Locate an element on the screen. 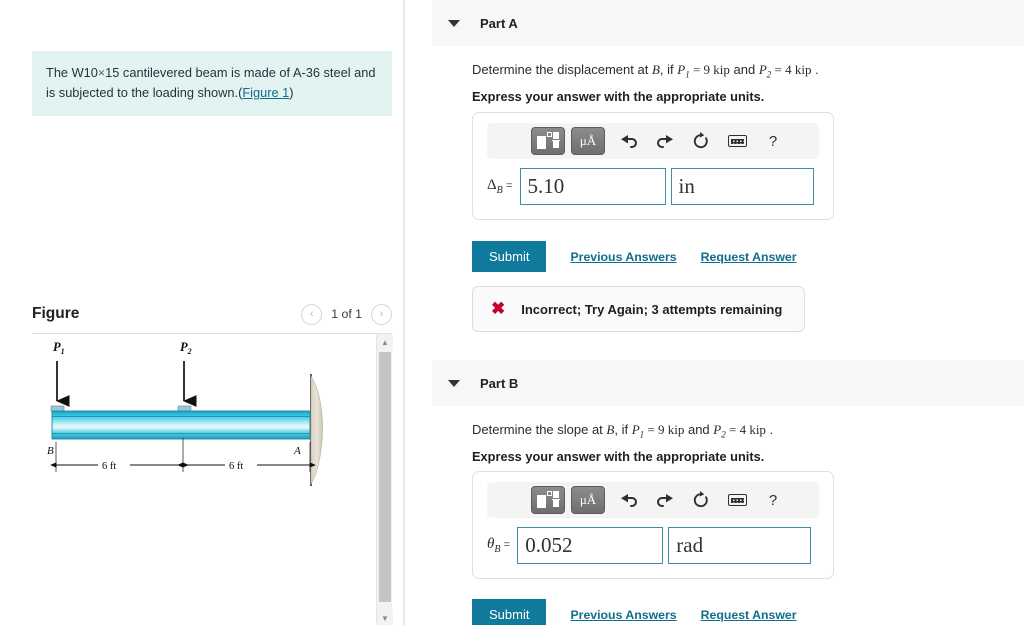 Image resolution: width=1024 pixels, height=625 pixels. figure-navigation: ‹ 1 of 1 › is located at coordinates (346, 314).